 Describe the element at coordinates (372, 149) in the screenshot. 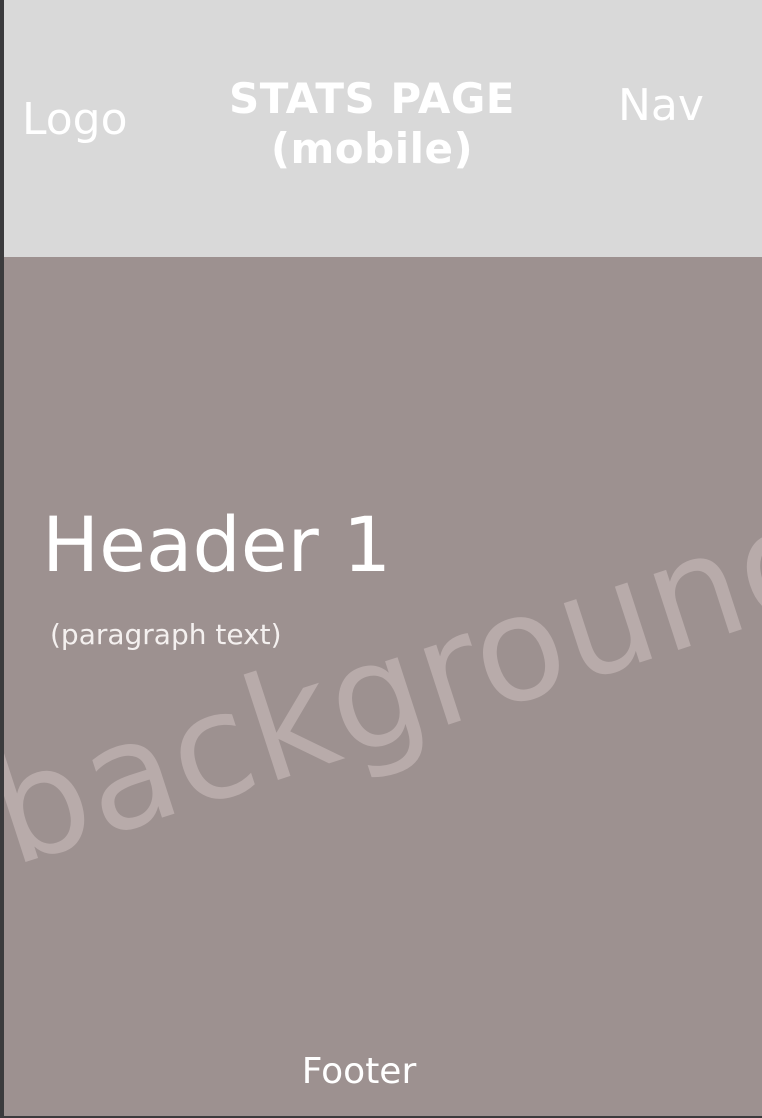

I see `page-title-line-2: (mobile)` at that location.